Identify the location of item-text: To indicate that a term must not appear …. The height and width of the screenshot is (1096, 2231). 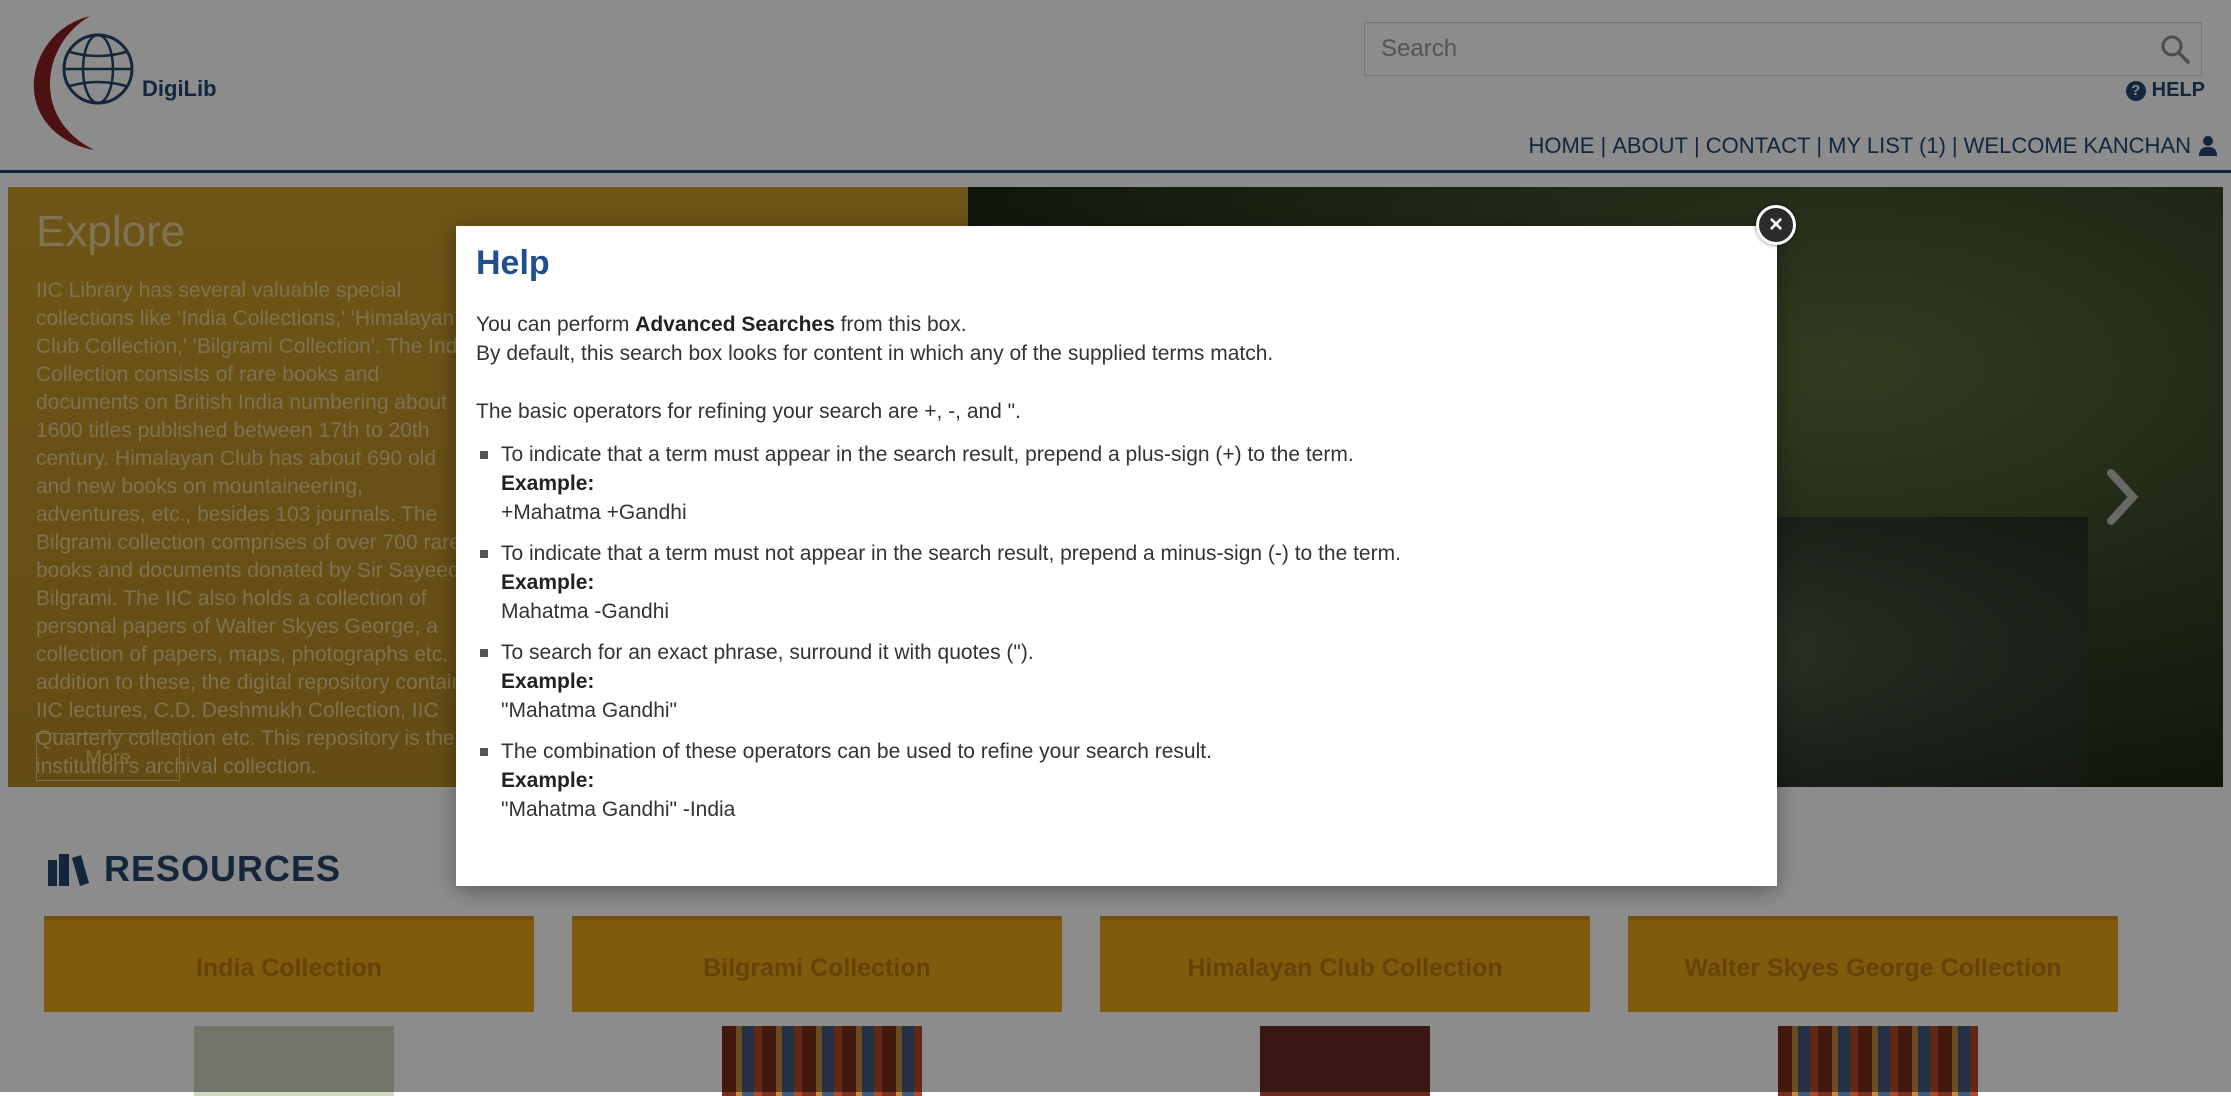
(951, 553).